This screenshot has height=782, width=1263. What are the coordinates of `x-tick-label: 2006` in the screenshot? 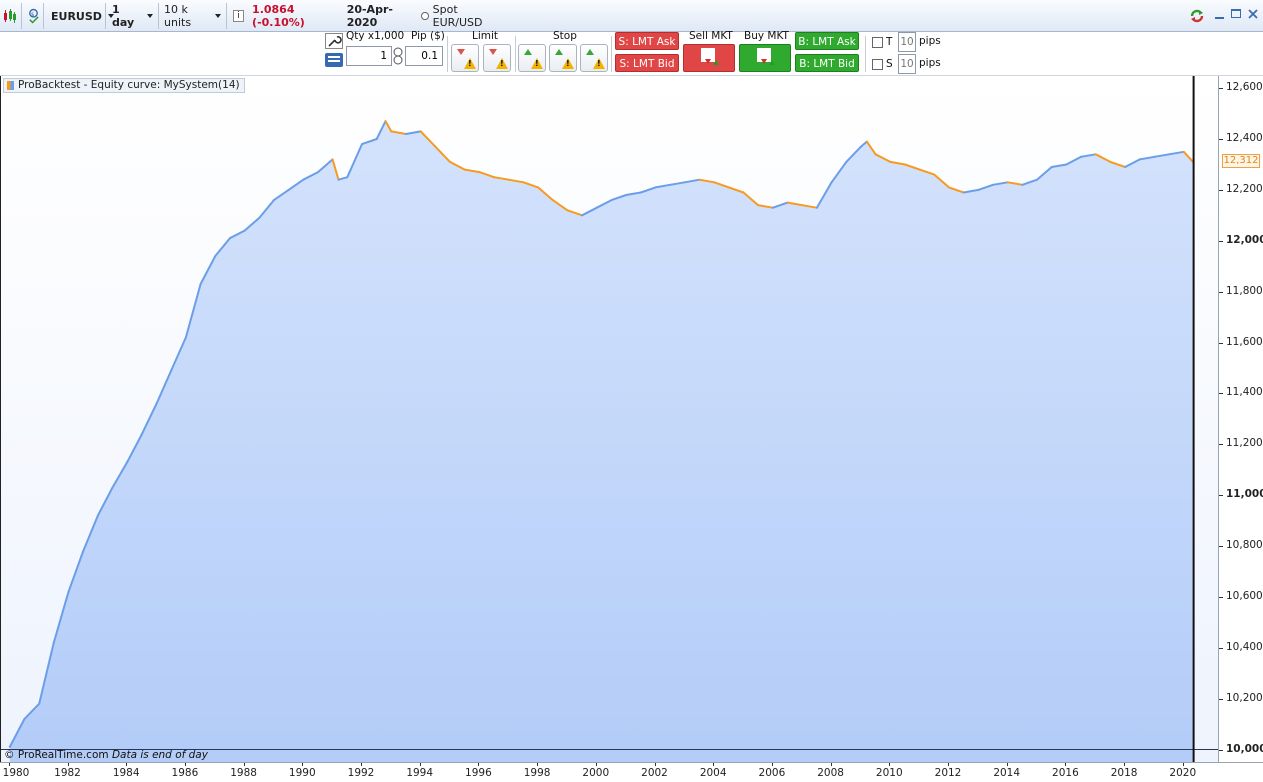 It's located at (772, 773).